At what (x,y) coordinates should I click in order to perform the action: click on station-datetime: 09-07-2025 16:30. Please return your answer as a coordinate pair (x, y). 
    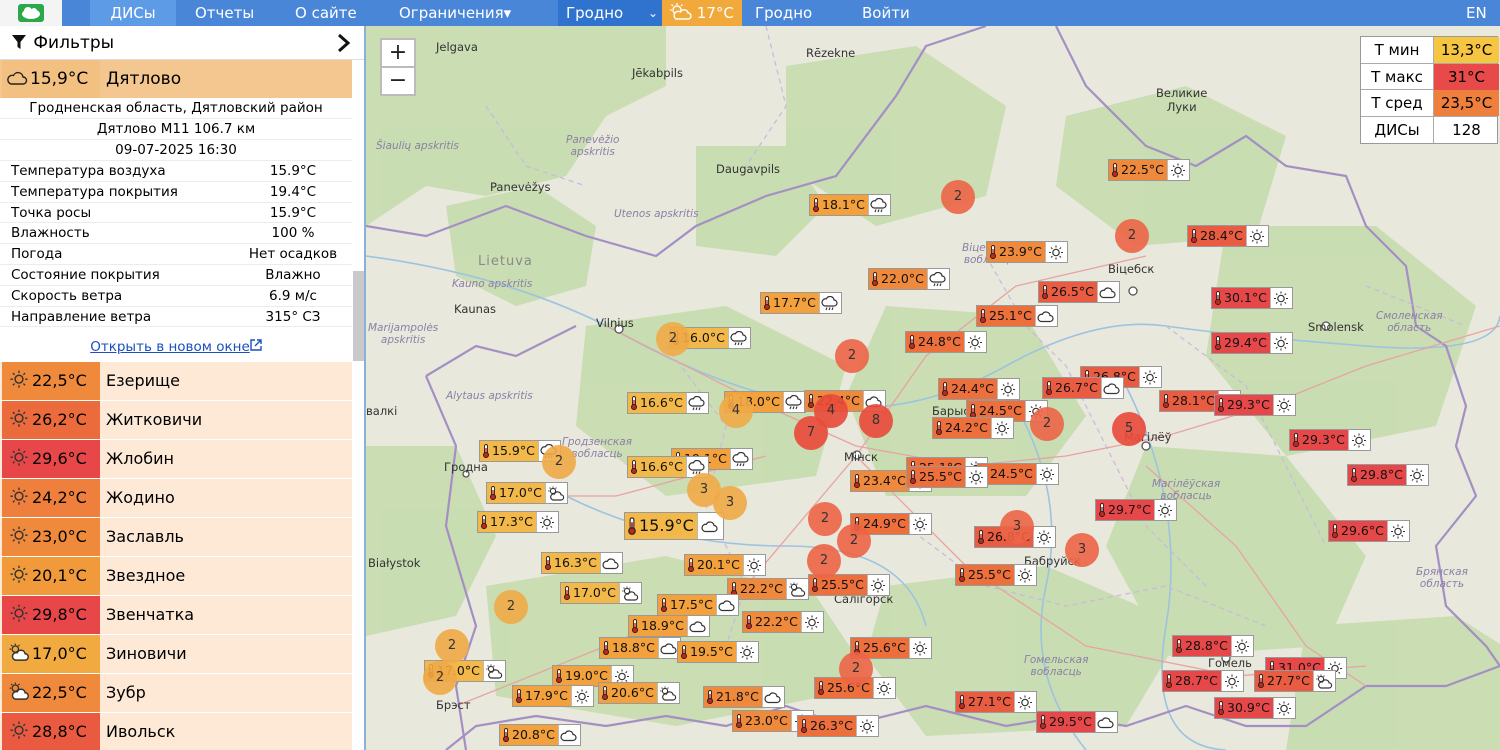
    Looking at the image, I should click on (176, 150).